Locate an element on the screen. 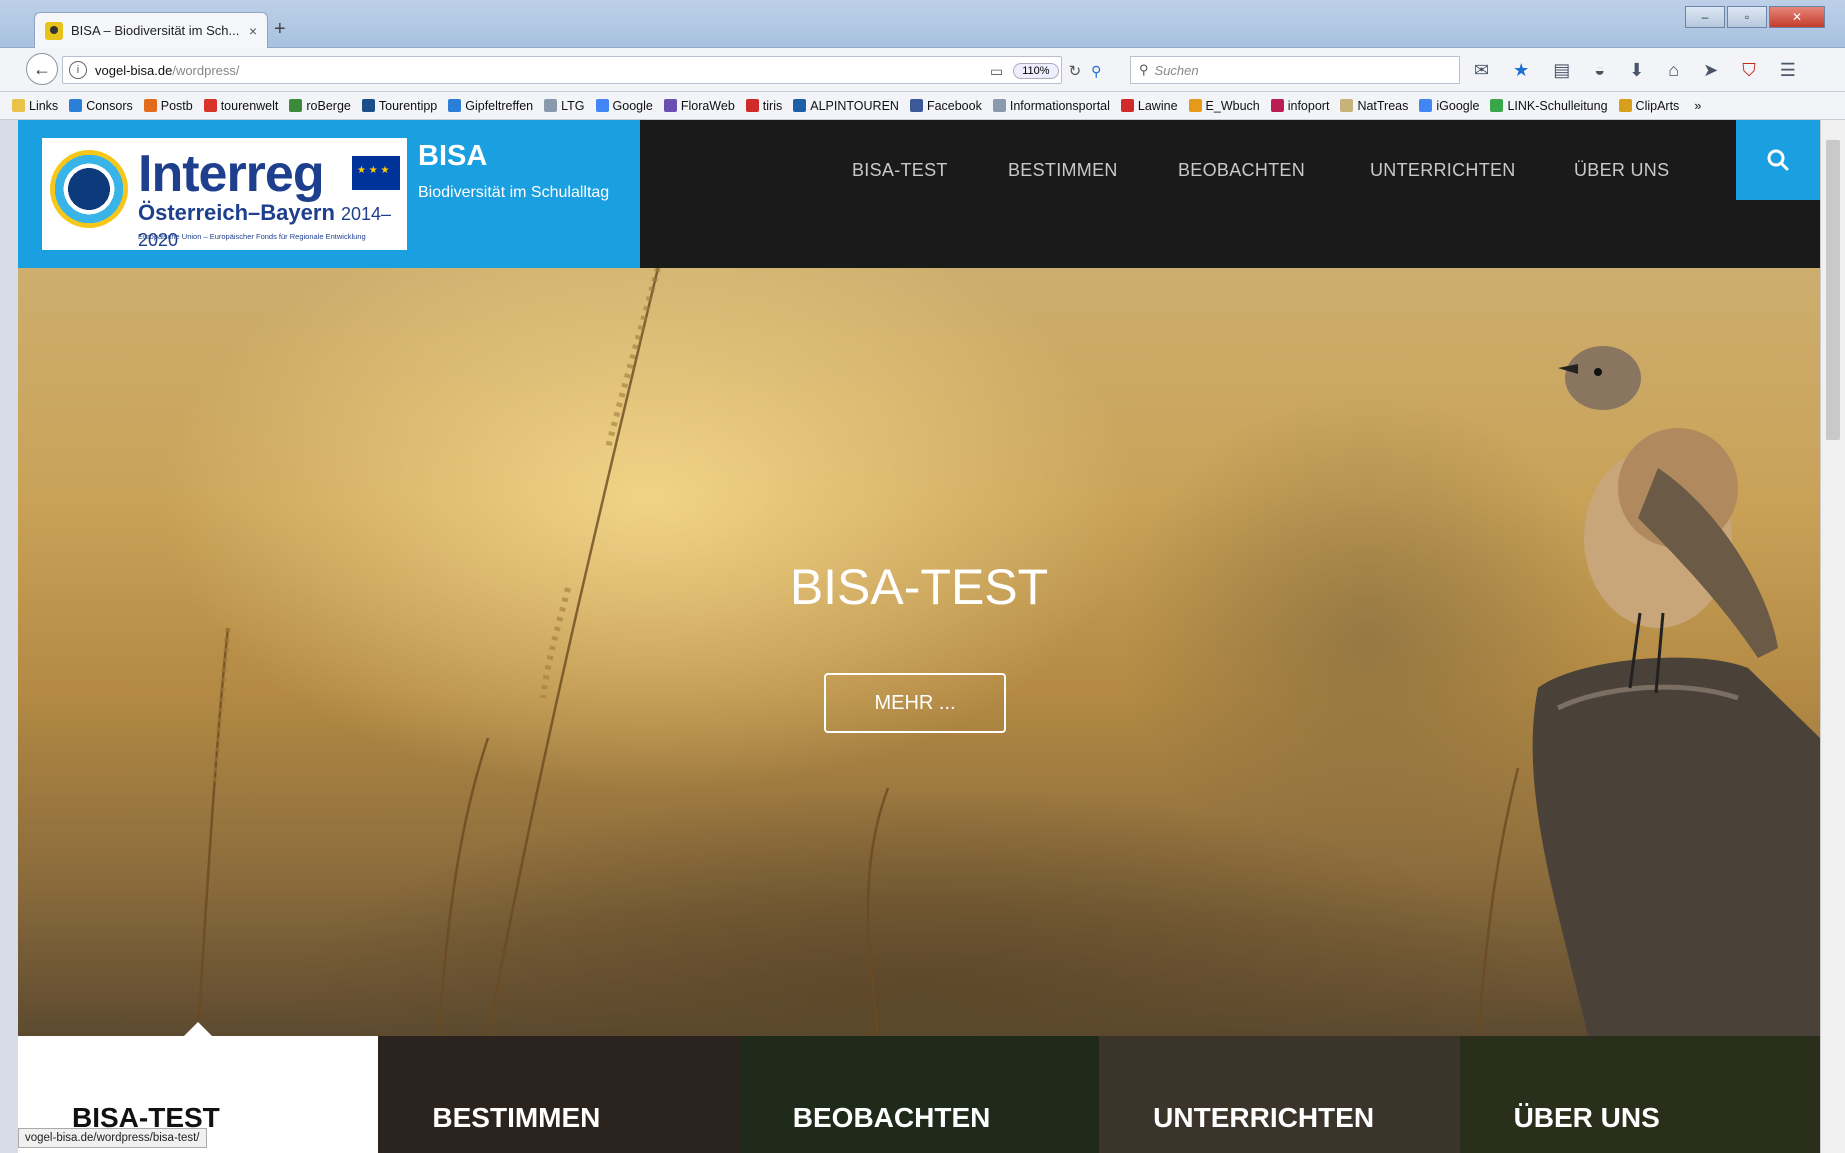 The width and height of the screenshot is (1845, 1153). search-placeholder: Suchen is located at coordinates (1176, 70).